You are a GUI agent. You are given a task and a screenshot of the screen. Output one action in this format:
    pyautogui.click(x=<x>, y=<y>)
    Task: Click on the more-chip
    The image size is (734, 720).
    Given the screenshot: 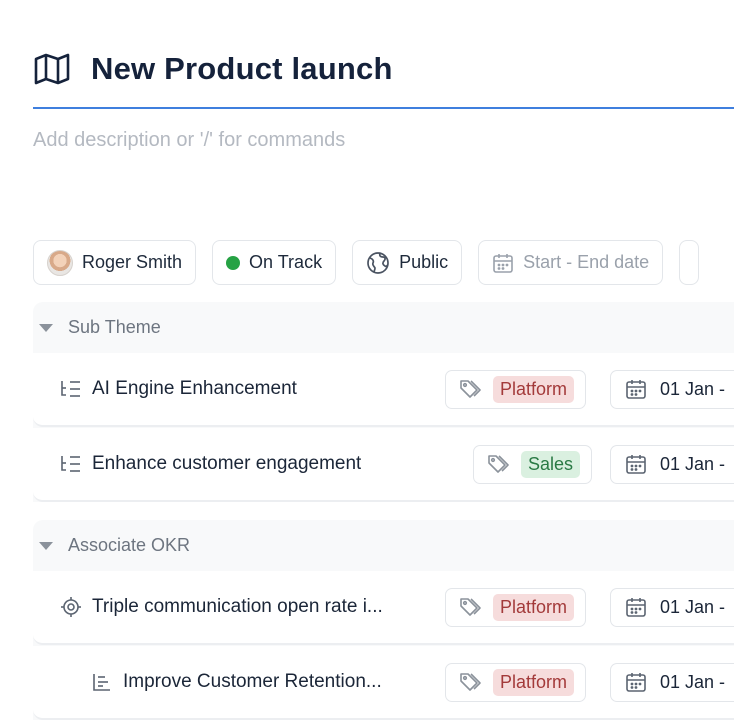 What is the action you would take?
    pyautogui.click(x=689, y=262)
    